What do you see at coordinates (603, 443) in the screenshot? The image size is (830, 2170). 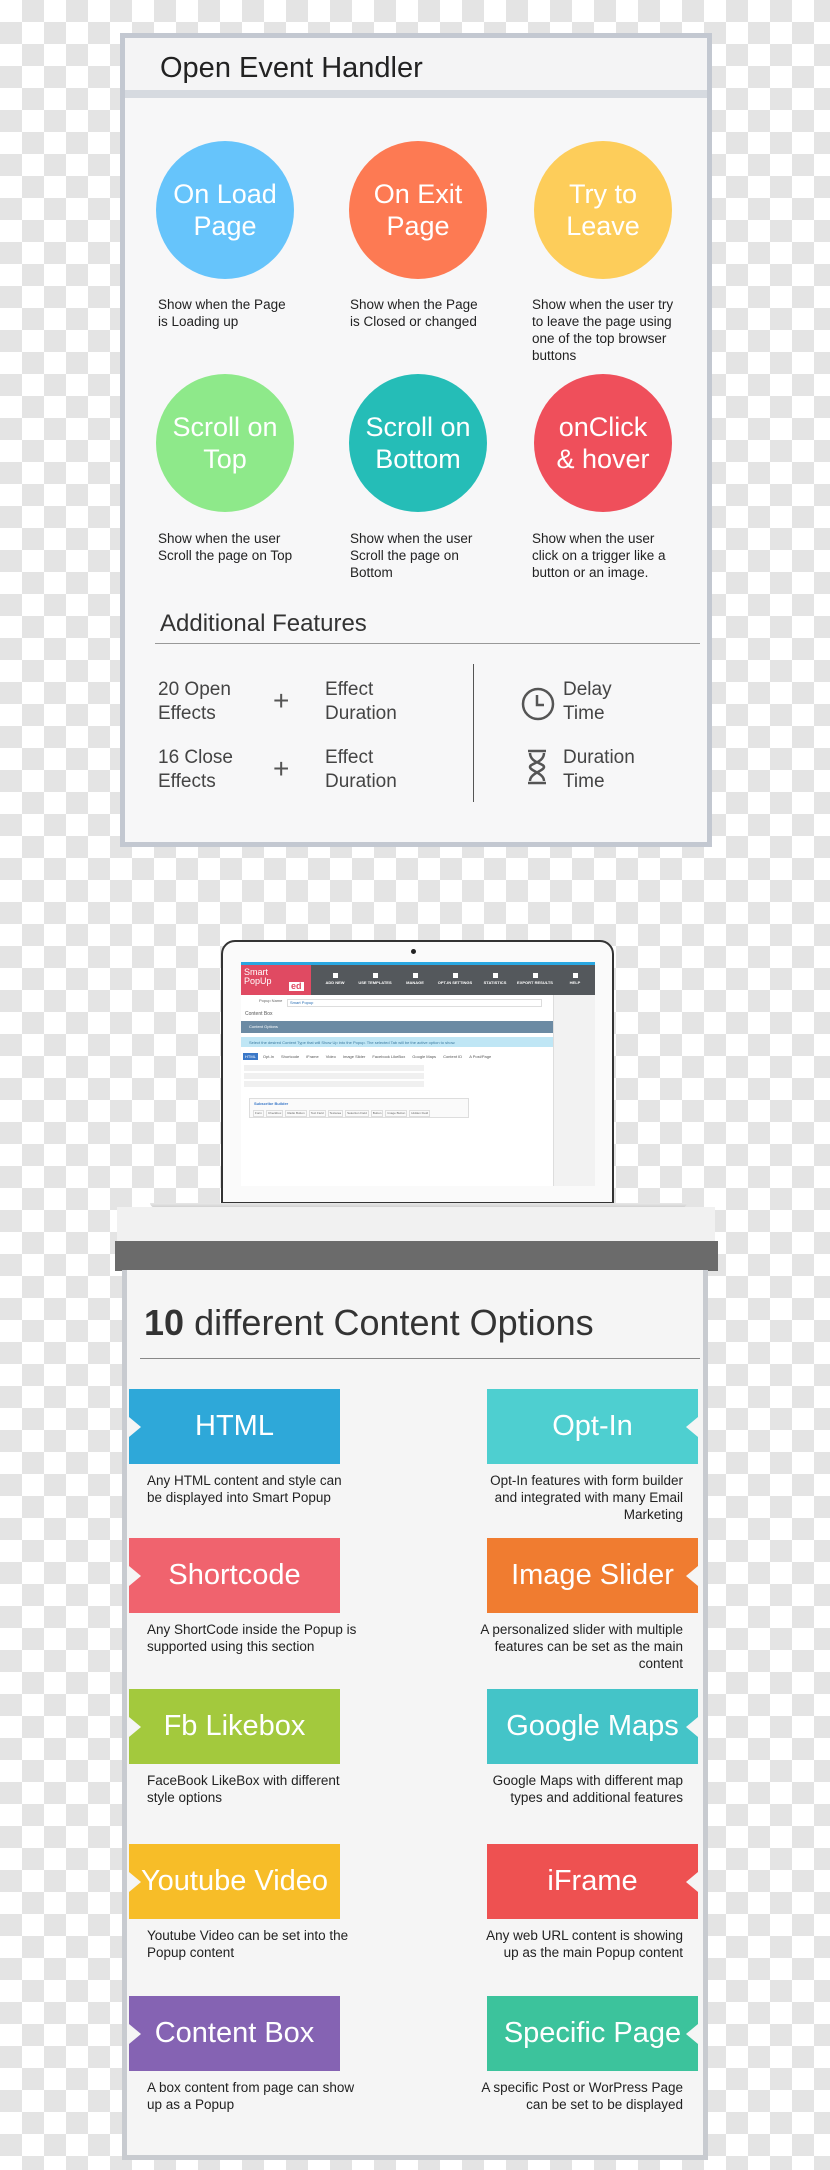 I see `event-onclick-hover: onClick & hover` at bounding box center [603, 443].